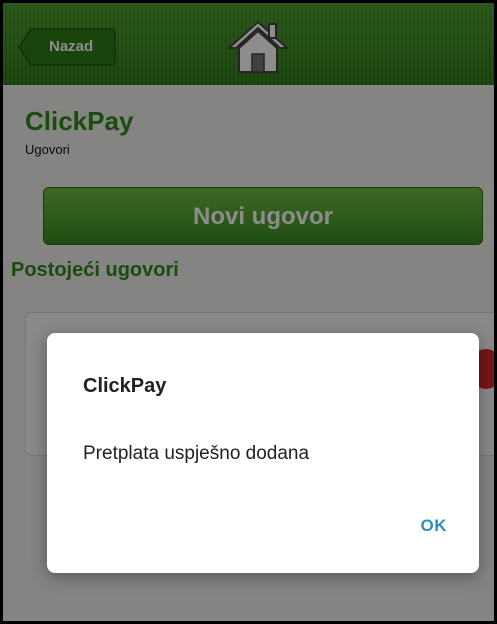 The width and height of the screenshot is (497, 624). What do you see at coordinates (196, 453) in the screenshot?
I see `dialog-message: Pretplata uspješno dodana` at bounding box center [196, 453].